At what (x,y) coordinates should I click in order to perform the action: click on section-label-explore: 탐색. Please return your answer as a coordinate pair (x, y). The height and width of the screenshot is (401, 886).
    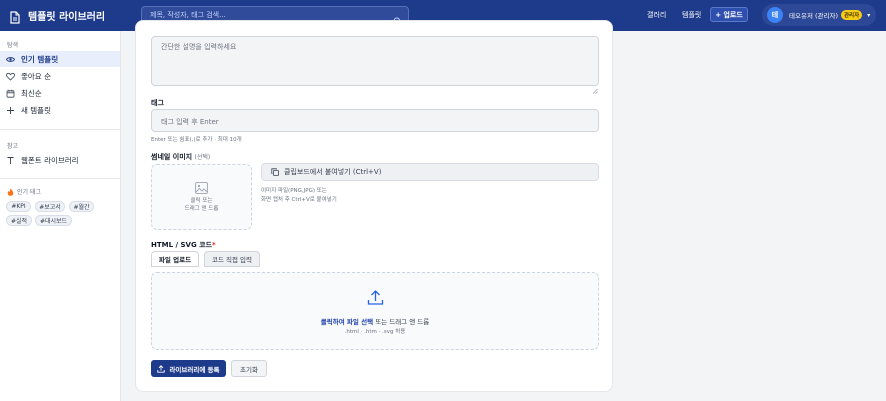
    Looking at the image, I should click on (13, 45).